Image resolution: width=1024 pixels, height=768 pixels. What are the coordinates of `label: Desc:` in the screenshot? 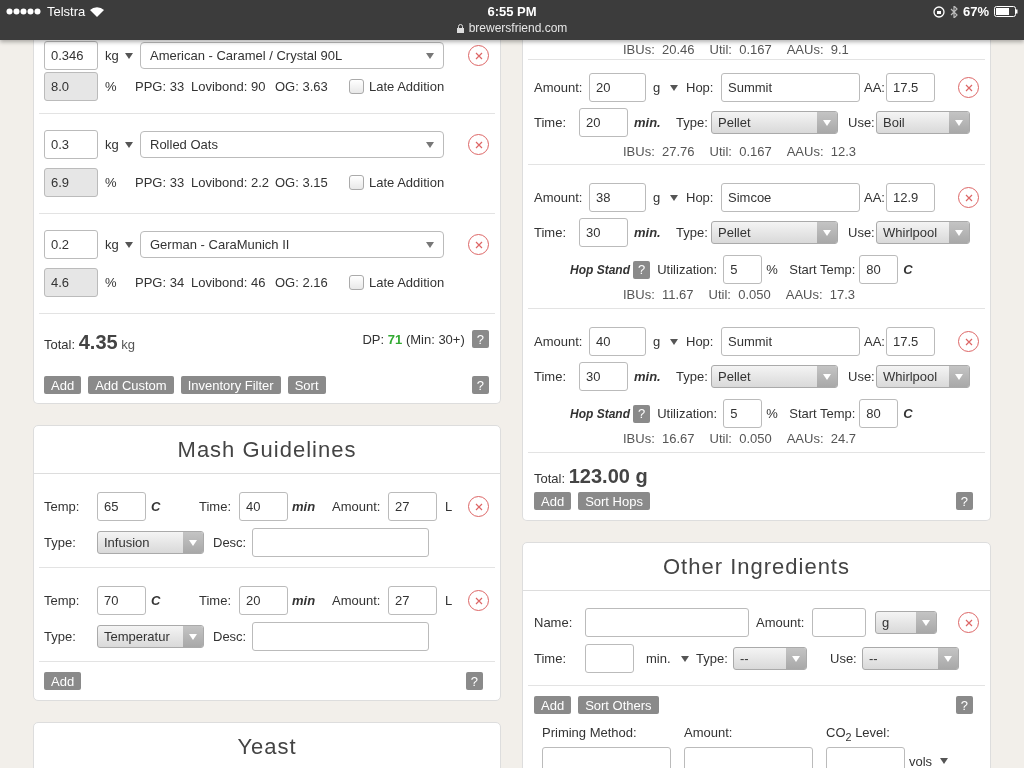 It's located at (230, 542).